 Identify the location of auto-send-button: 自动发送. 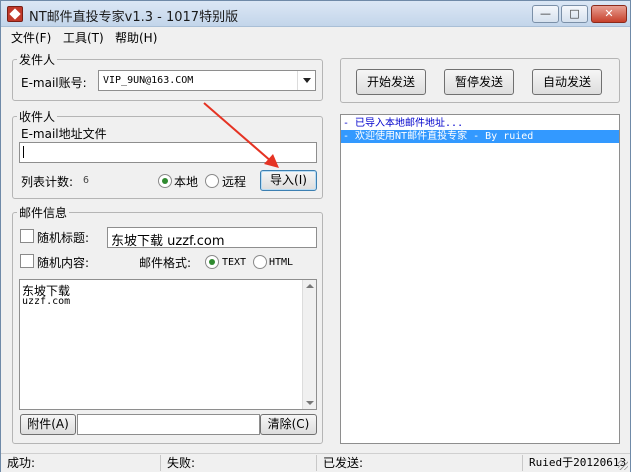
(567, 82).